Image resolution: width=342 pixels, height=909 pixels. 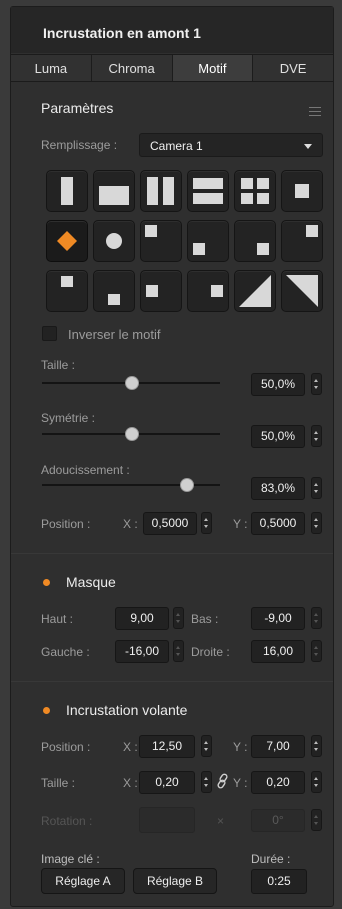 I want to click on flying-position-y-label: Y :, so click(x=240, y=747).